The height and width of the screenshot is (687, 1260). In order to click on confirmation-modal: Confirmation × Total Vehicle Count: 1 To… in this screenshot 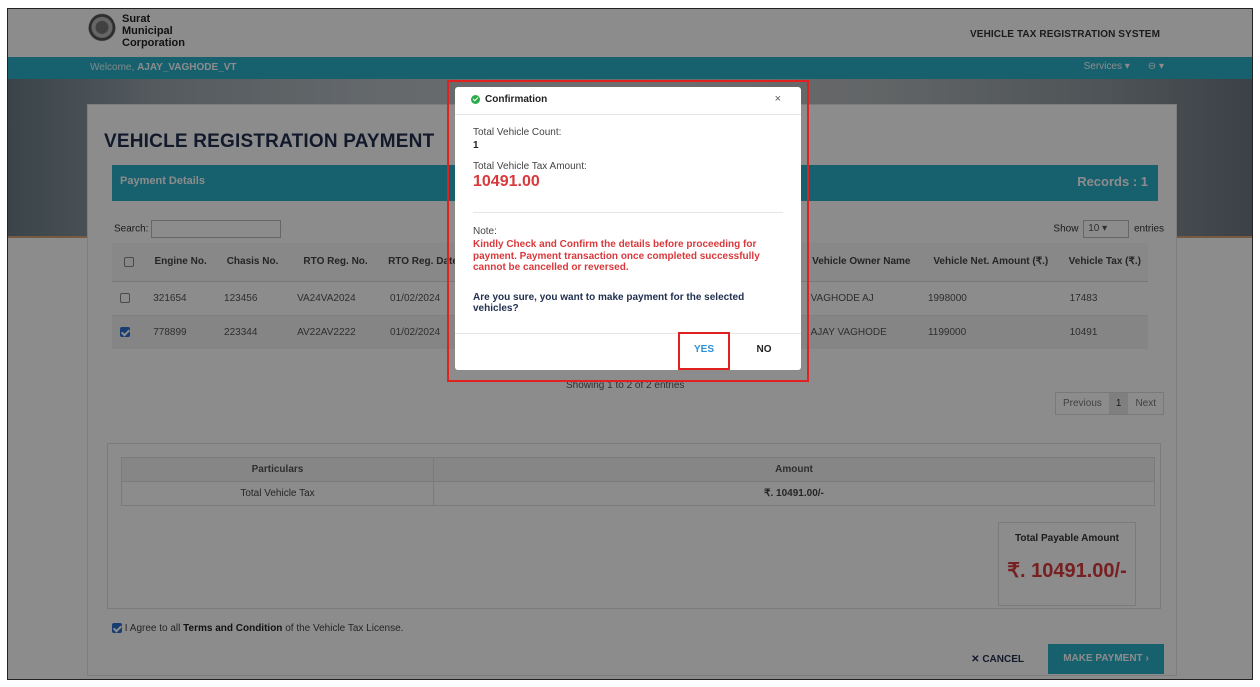, I will do `click(628, 228)`.